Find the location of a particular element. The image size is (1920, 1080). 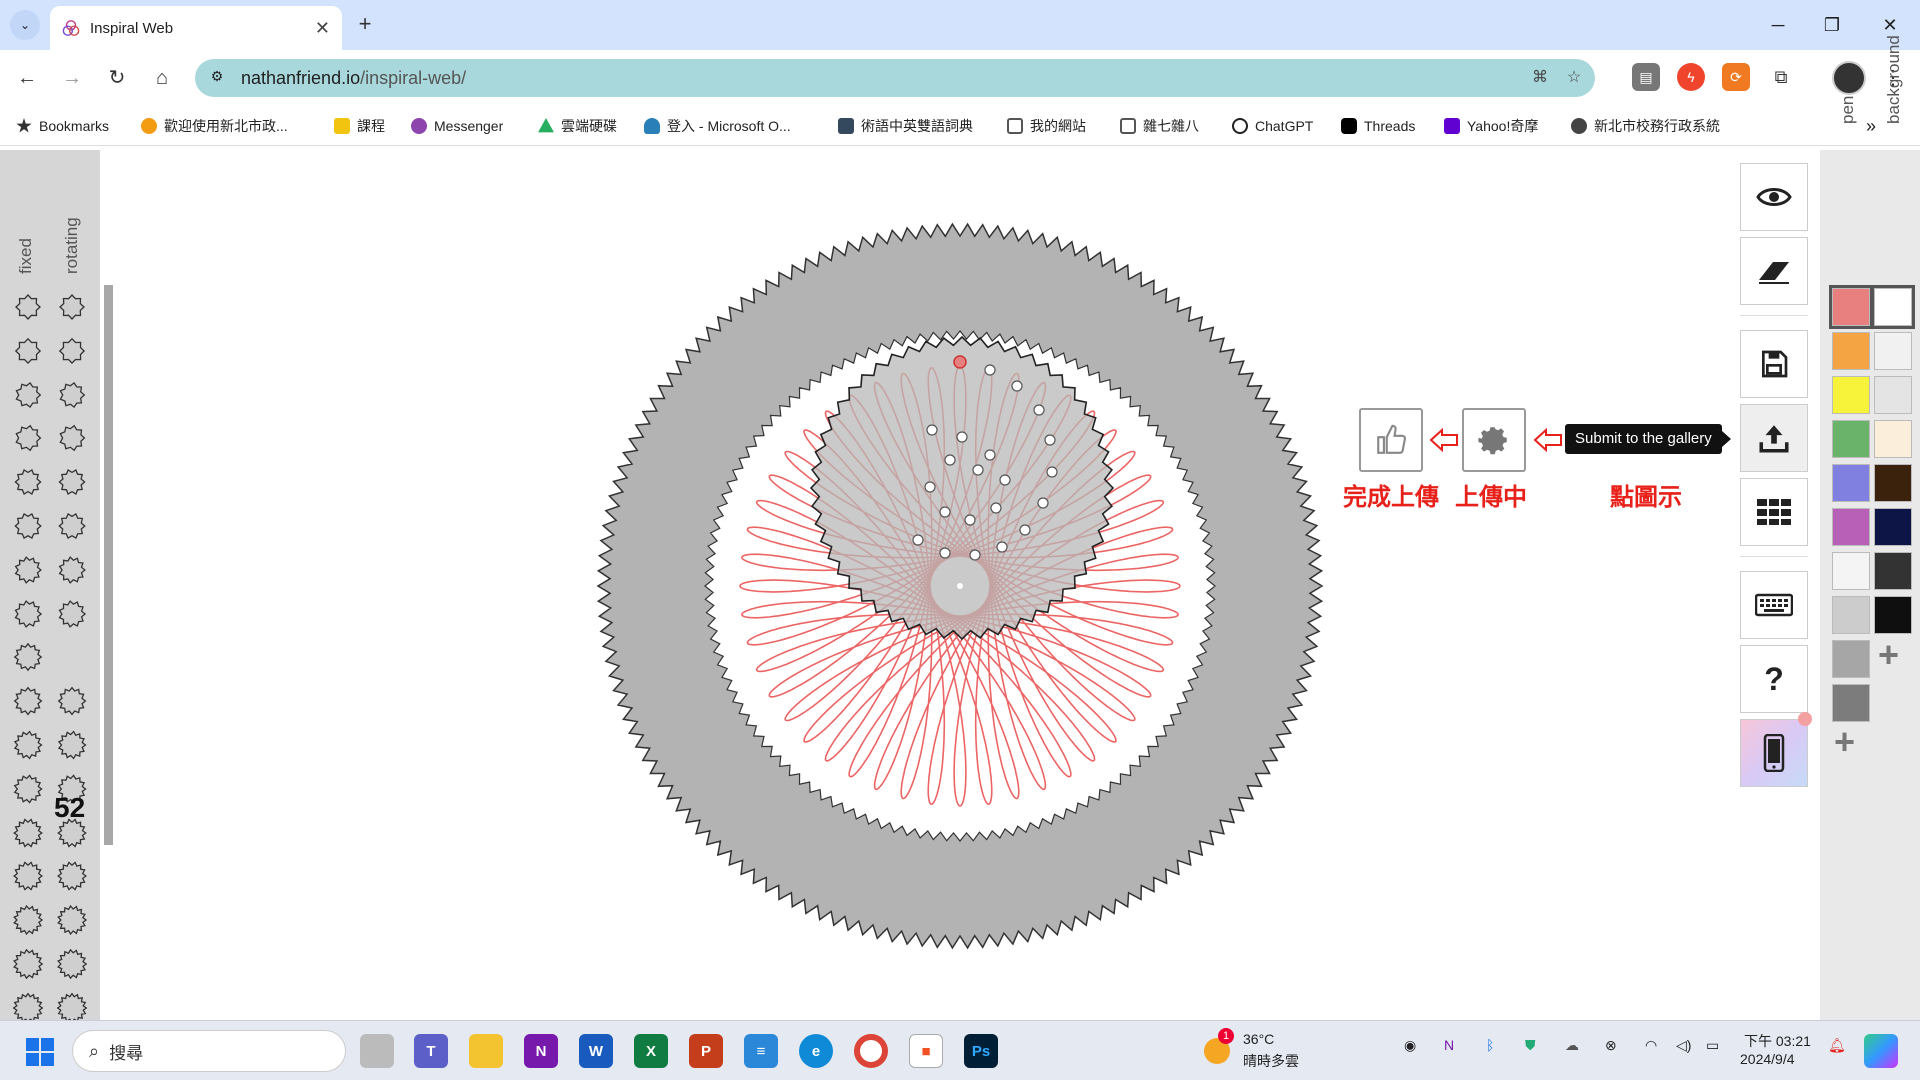

task-view-icon is located at coordinates (377, 1051).